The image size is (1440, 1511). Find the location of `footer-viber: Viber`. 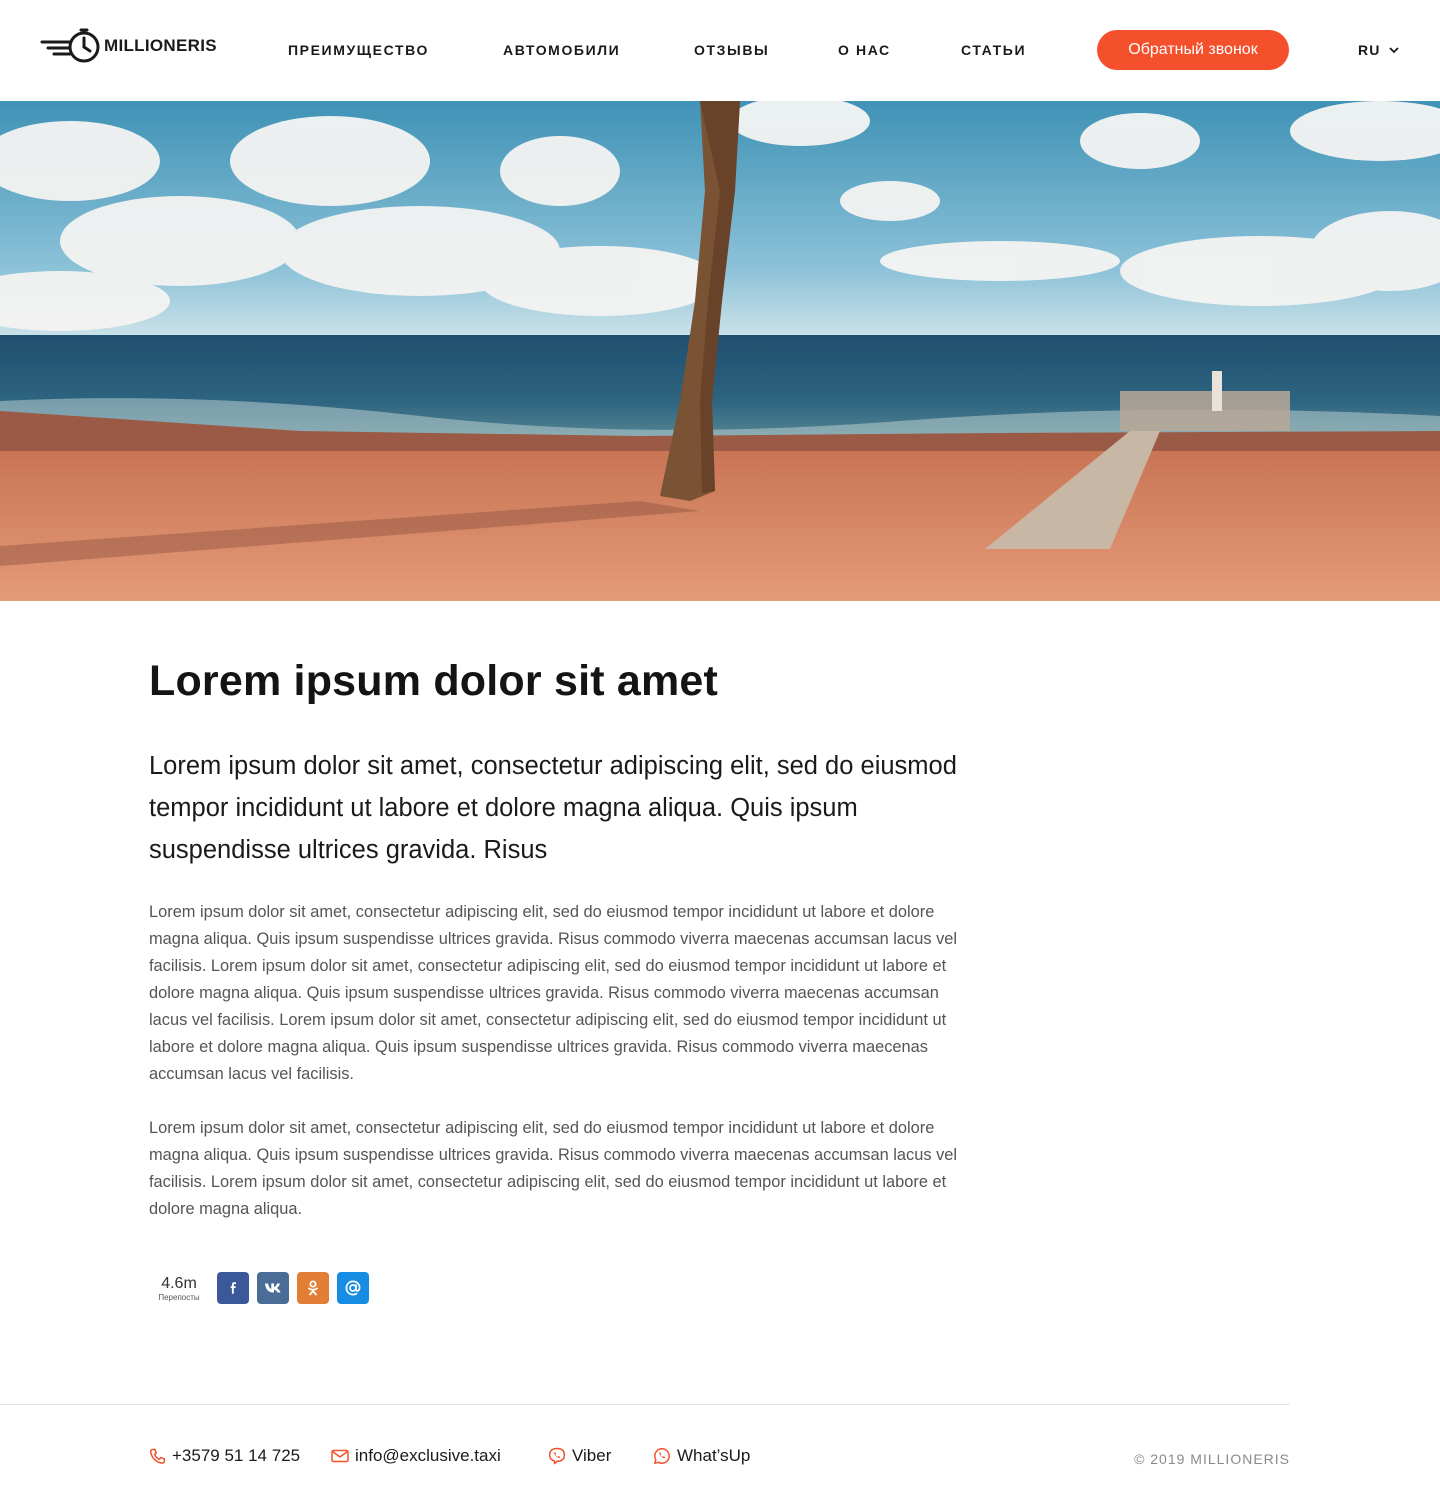

footer-viber: Viber is located at coordinates (592, 1455).